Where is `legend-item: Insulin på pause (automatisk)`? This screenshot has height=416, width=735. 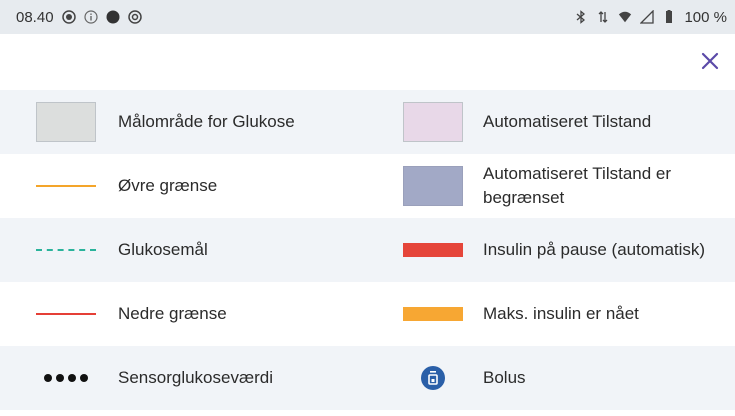
legend-item: Insulin på pause (automatisk) is located at coordinates (550, 250).